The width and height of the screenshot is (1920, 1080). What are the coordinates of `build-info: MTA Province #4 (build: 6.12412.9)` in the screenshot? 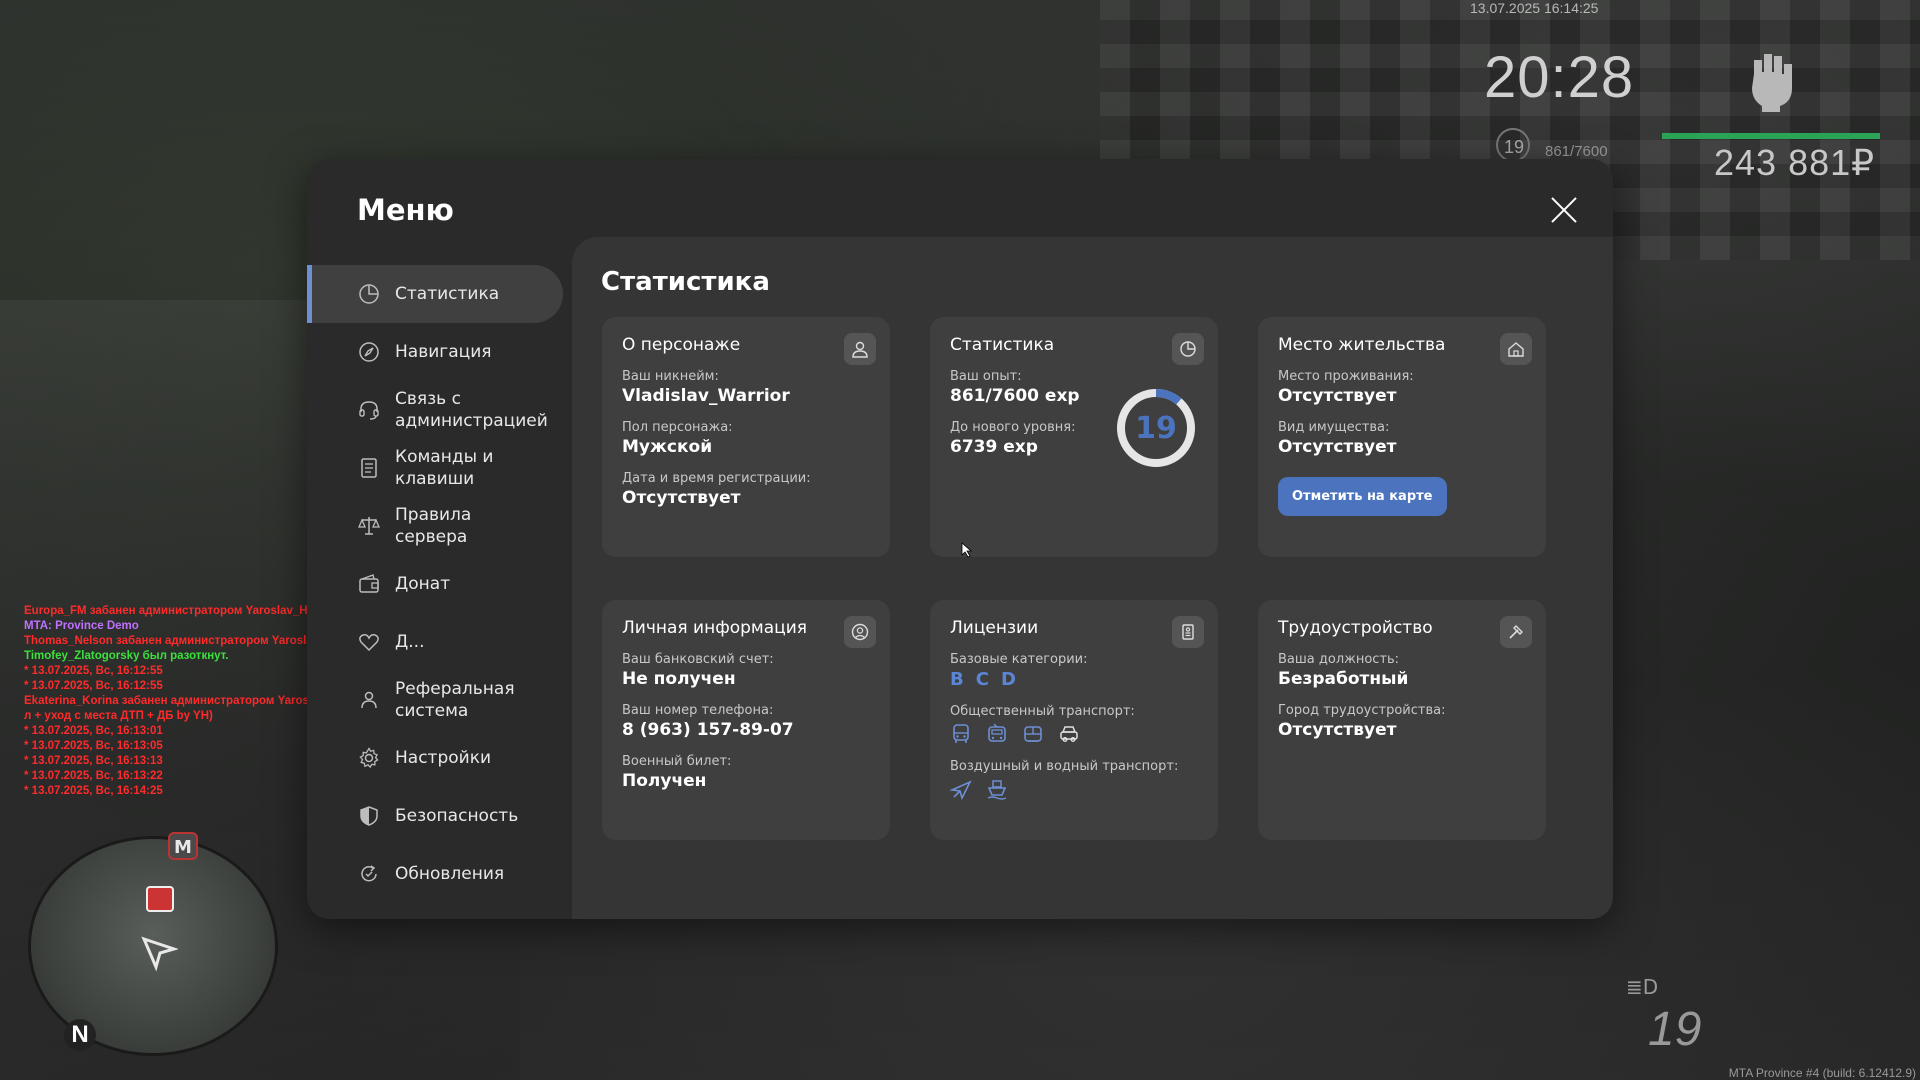 It's located at (1822, 1073).